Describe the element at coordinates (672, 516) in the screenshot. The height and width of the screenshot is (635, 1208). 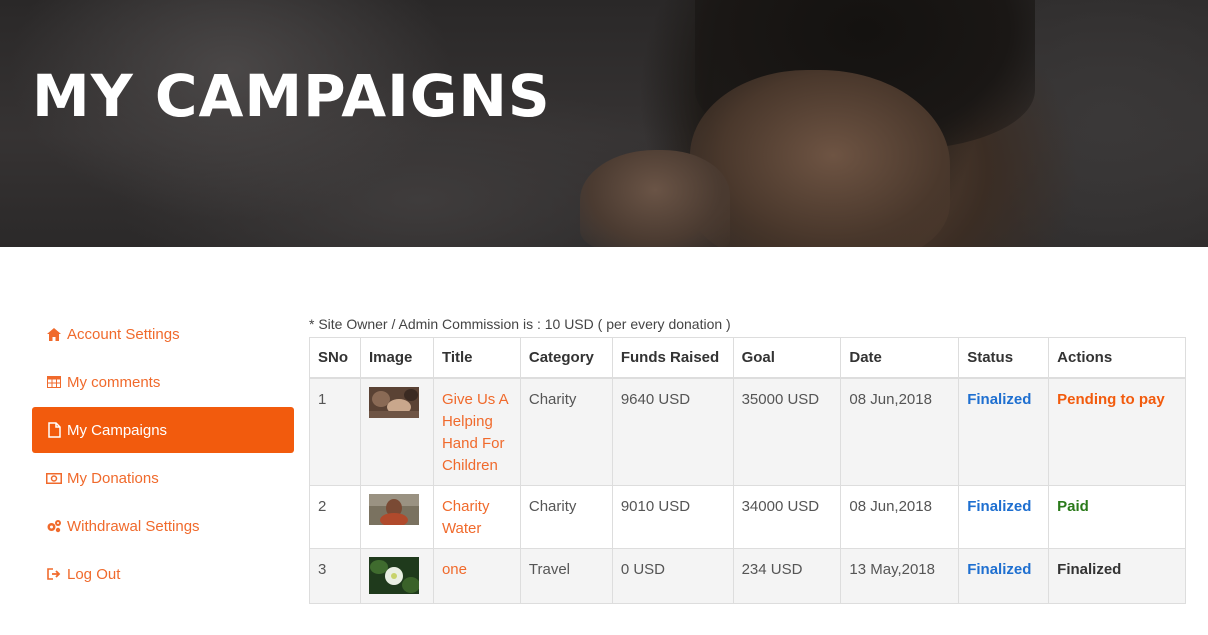
I see `row-funds-raised: 9010 USD` at that location.